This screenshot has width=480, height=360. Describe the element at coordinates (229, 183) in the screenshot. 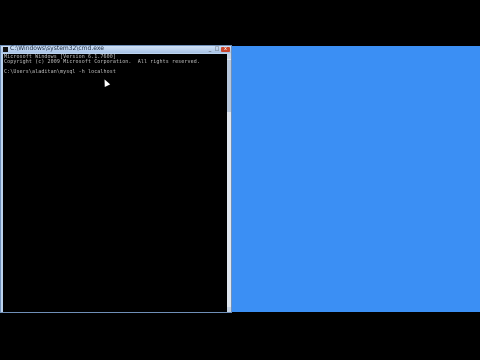

I see `vertical-scrollbar` at that location.